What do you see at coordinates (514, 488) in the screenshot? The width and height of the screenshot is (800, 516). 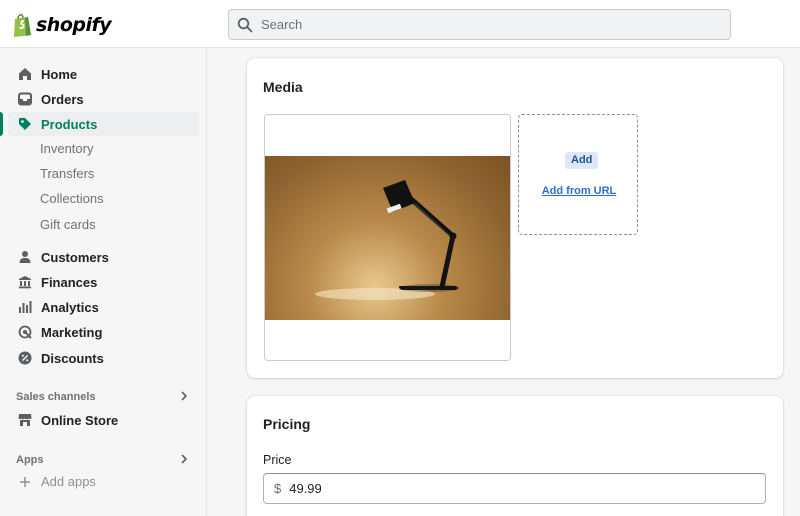 I see `price-field: $ 49.99` at bounding box center [514, 488].